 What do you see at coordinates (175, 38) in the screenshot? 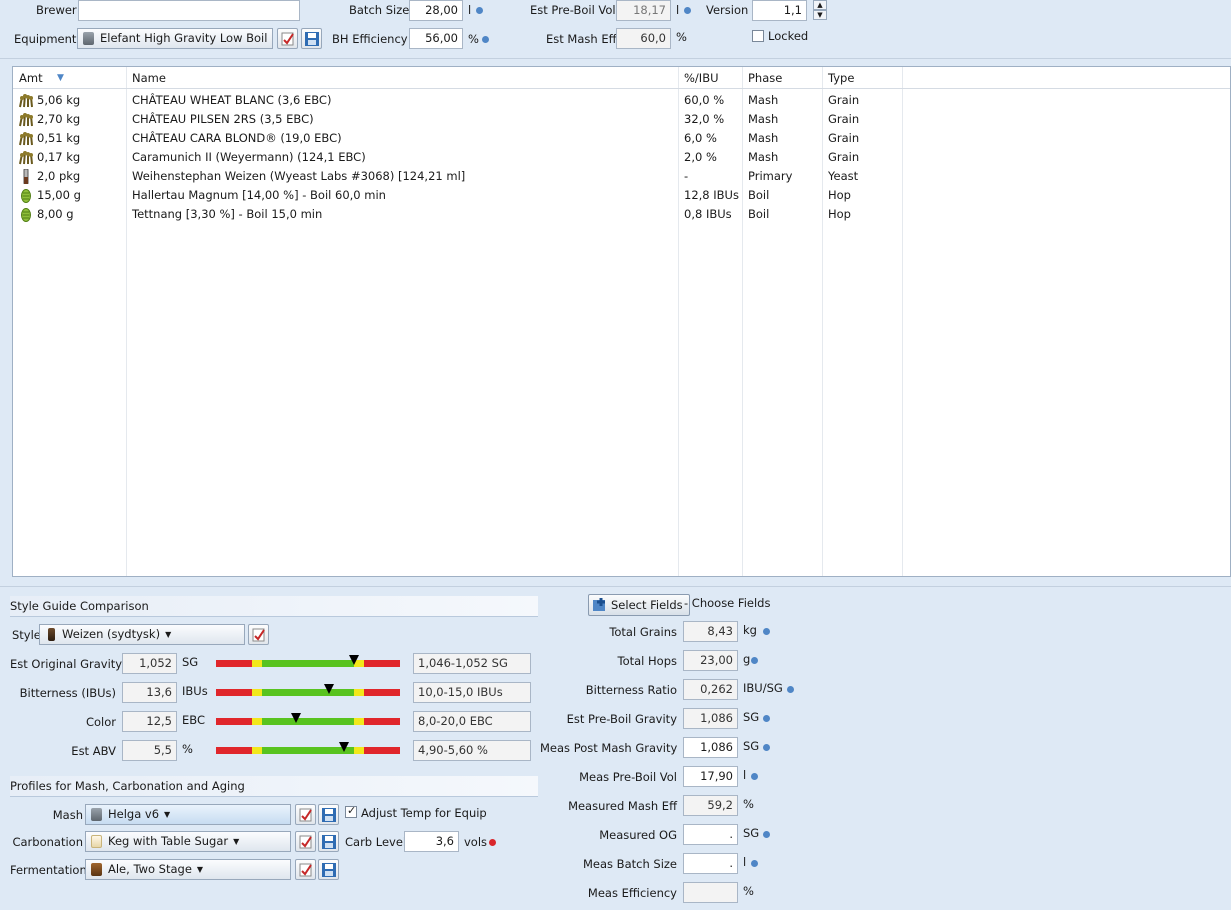
I see `equipment-combo: Elefant High Gravity Low Boil ▼` at bounding box center [175, 38].